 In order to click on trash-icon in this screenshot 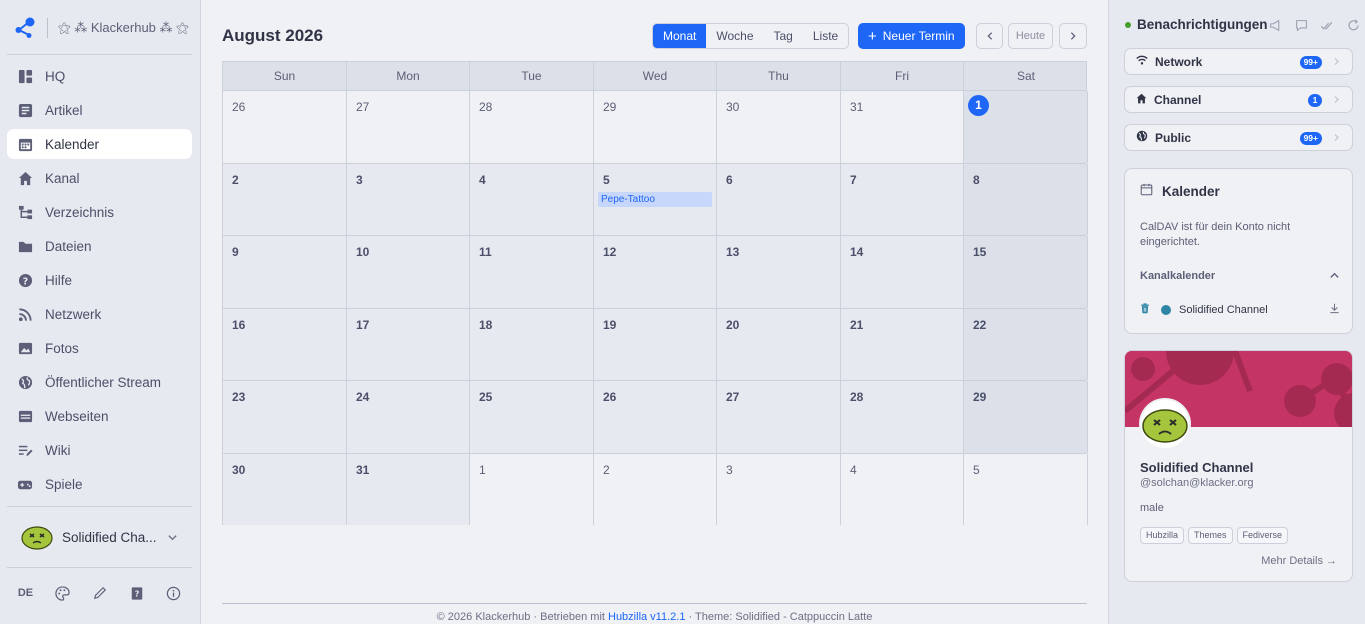, I will do `click(1145, 309)`.